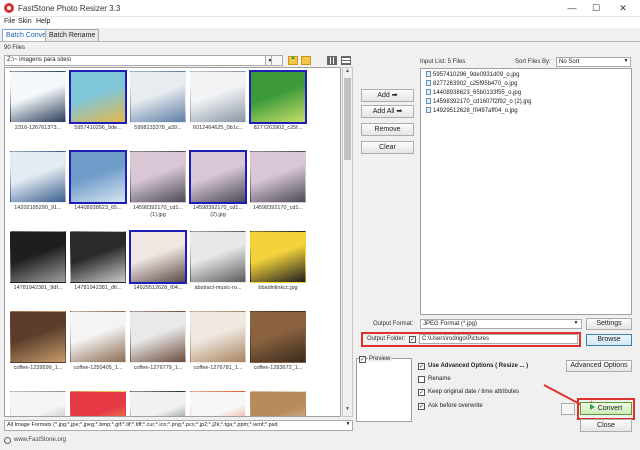 The image size is (640, 450). Describe the element at coordinates (347, 410) in the screenshot. I see `scroll-down-icon: ▼` at that location.